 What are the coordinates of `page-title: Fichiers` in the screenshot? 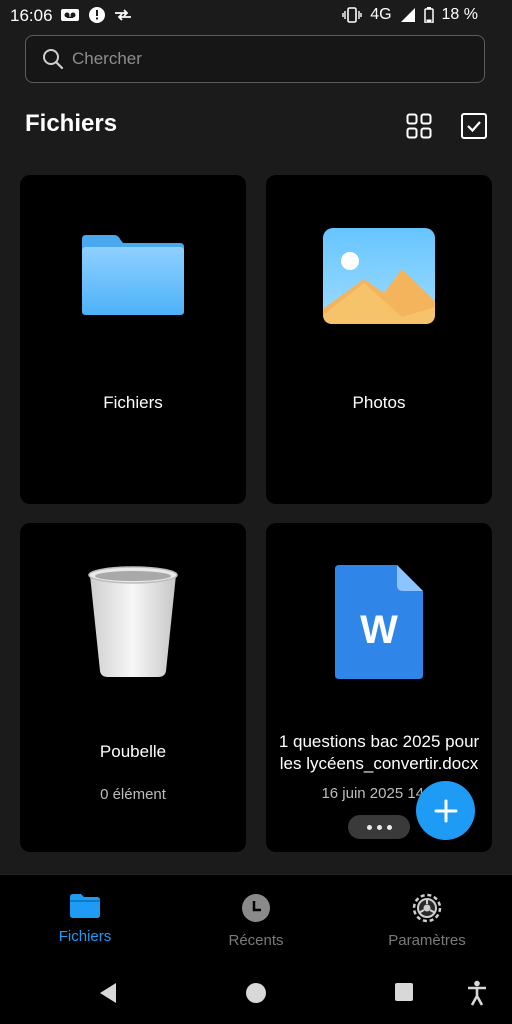 It's located at (71, 123).